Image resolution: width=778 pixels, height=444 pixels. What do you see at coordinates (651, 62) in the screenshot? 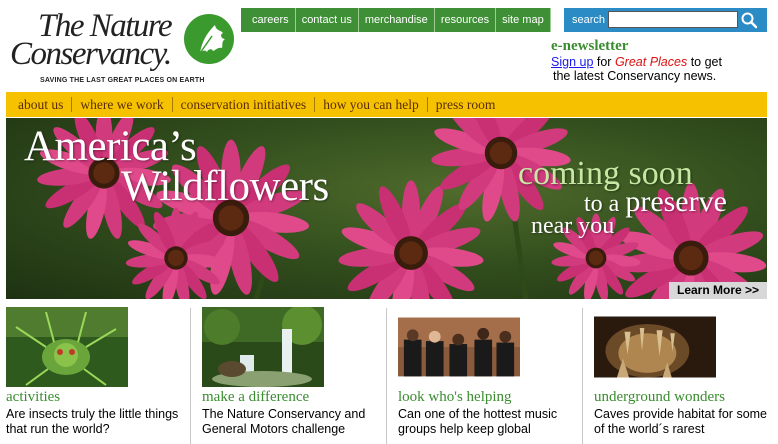
I see `great-places-text: Great Places` at bounding box center [651, 62].